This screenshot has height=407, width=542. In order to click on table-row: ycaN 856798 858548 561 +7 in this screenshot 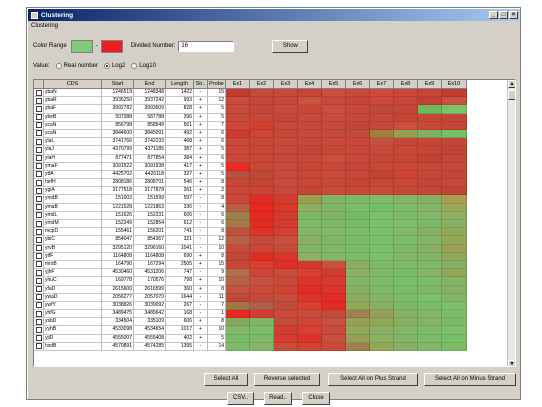, I will do `click(250, 125)`.